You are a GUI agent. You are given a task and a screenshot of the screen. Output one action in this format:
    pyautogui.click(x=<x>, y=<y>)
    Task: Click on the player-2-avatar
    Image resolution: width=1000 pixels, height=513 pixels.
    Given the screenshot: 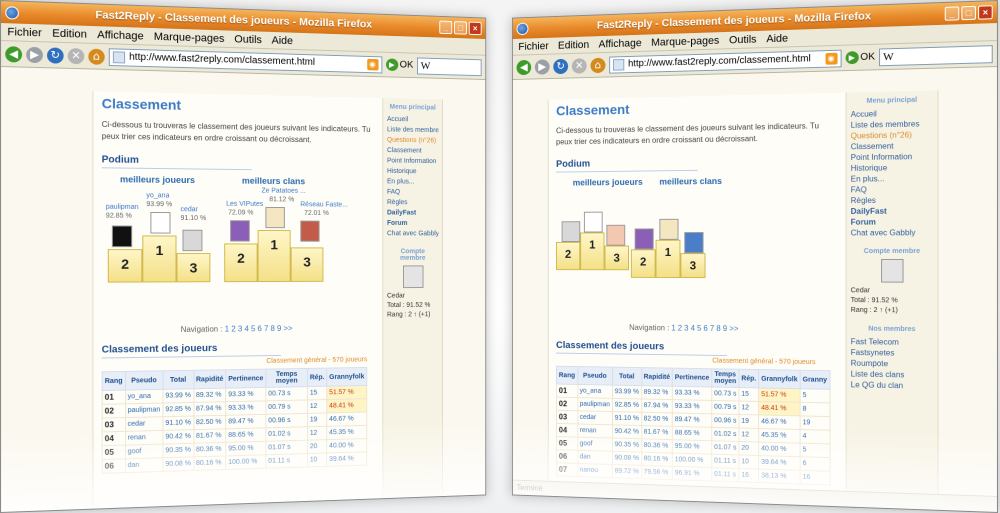 What is the action you would take?
    pyautogui.click(x=122, y=236)
    